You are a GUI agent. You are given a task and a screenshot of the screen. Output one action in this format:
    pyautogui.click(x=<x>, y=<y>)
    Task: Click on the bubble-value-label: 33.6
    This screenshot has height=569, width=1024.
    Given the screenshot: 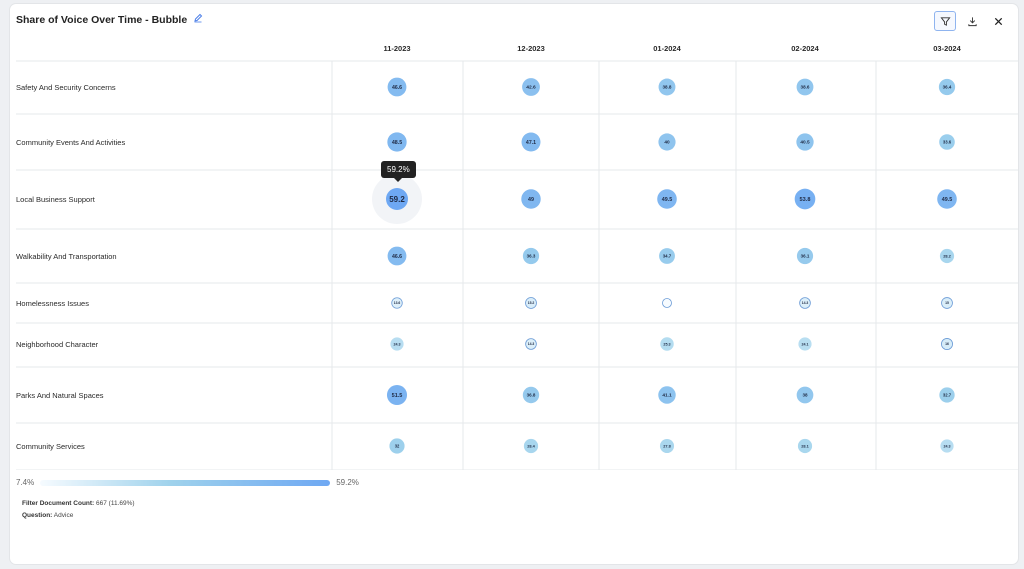 What is the action you would take?
    pyautogui.click(x=947, y=141)
    